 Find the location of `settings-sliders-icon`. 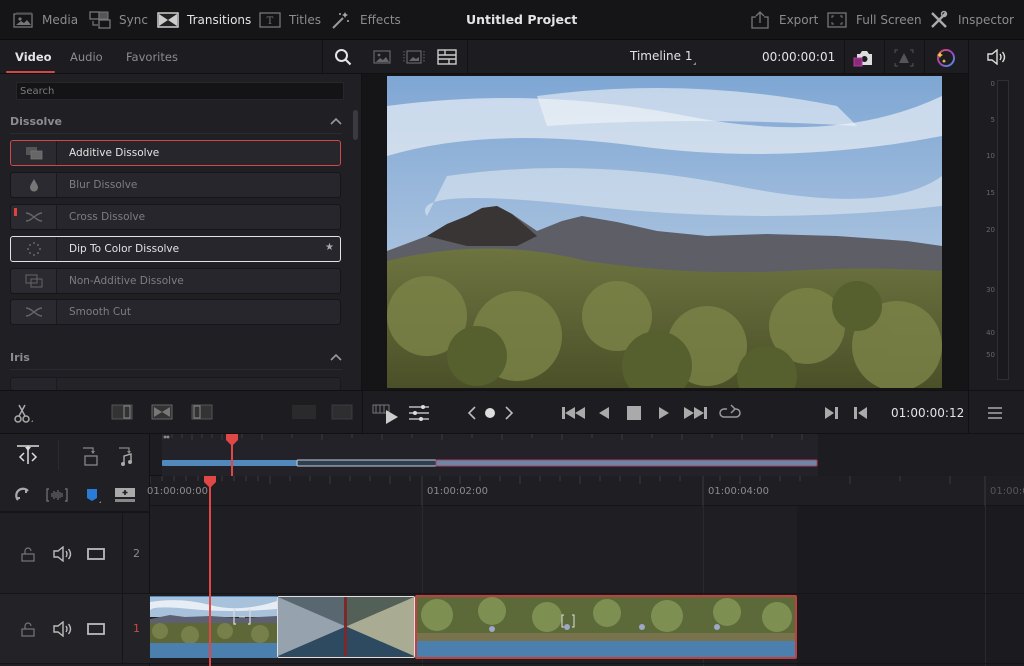

settings-sliders-icon is located at coordinates (419, 413).